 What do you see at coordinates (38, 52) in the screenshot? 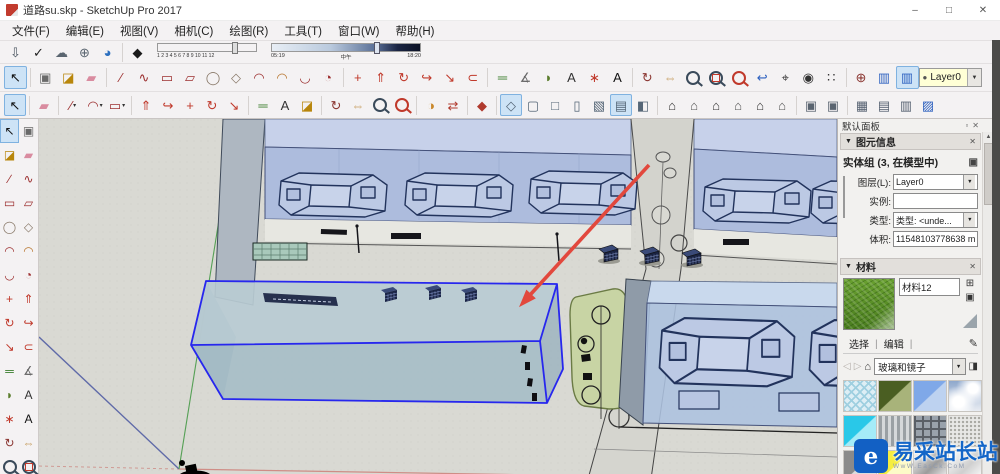
I see `check-validate-button: ✓` at bounding box center [38, 52].